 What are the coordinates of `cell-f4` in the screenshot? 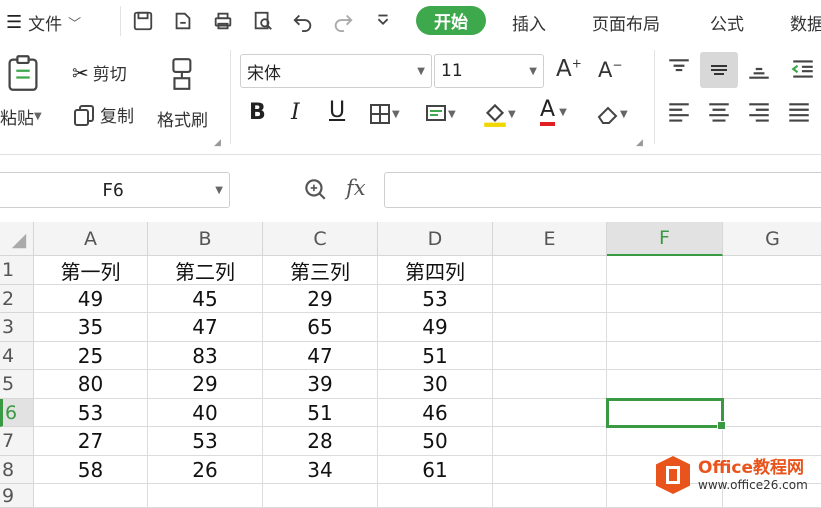 It's located at (665, 356).